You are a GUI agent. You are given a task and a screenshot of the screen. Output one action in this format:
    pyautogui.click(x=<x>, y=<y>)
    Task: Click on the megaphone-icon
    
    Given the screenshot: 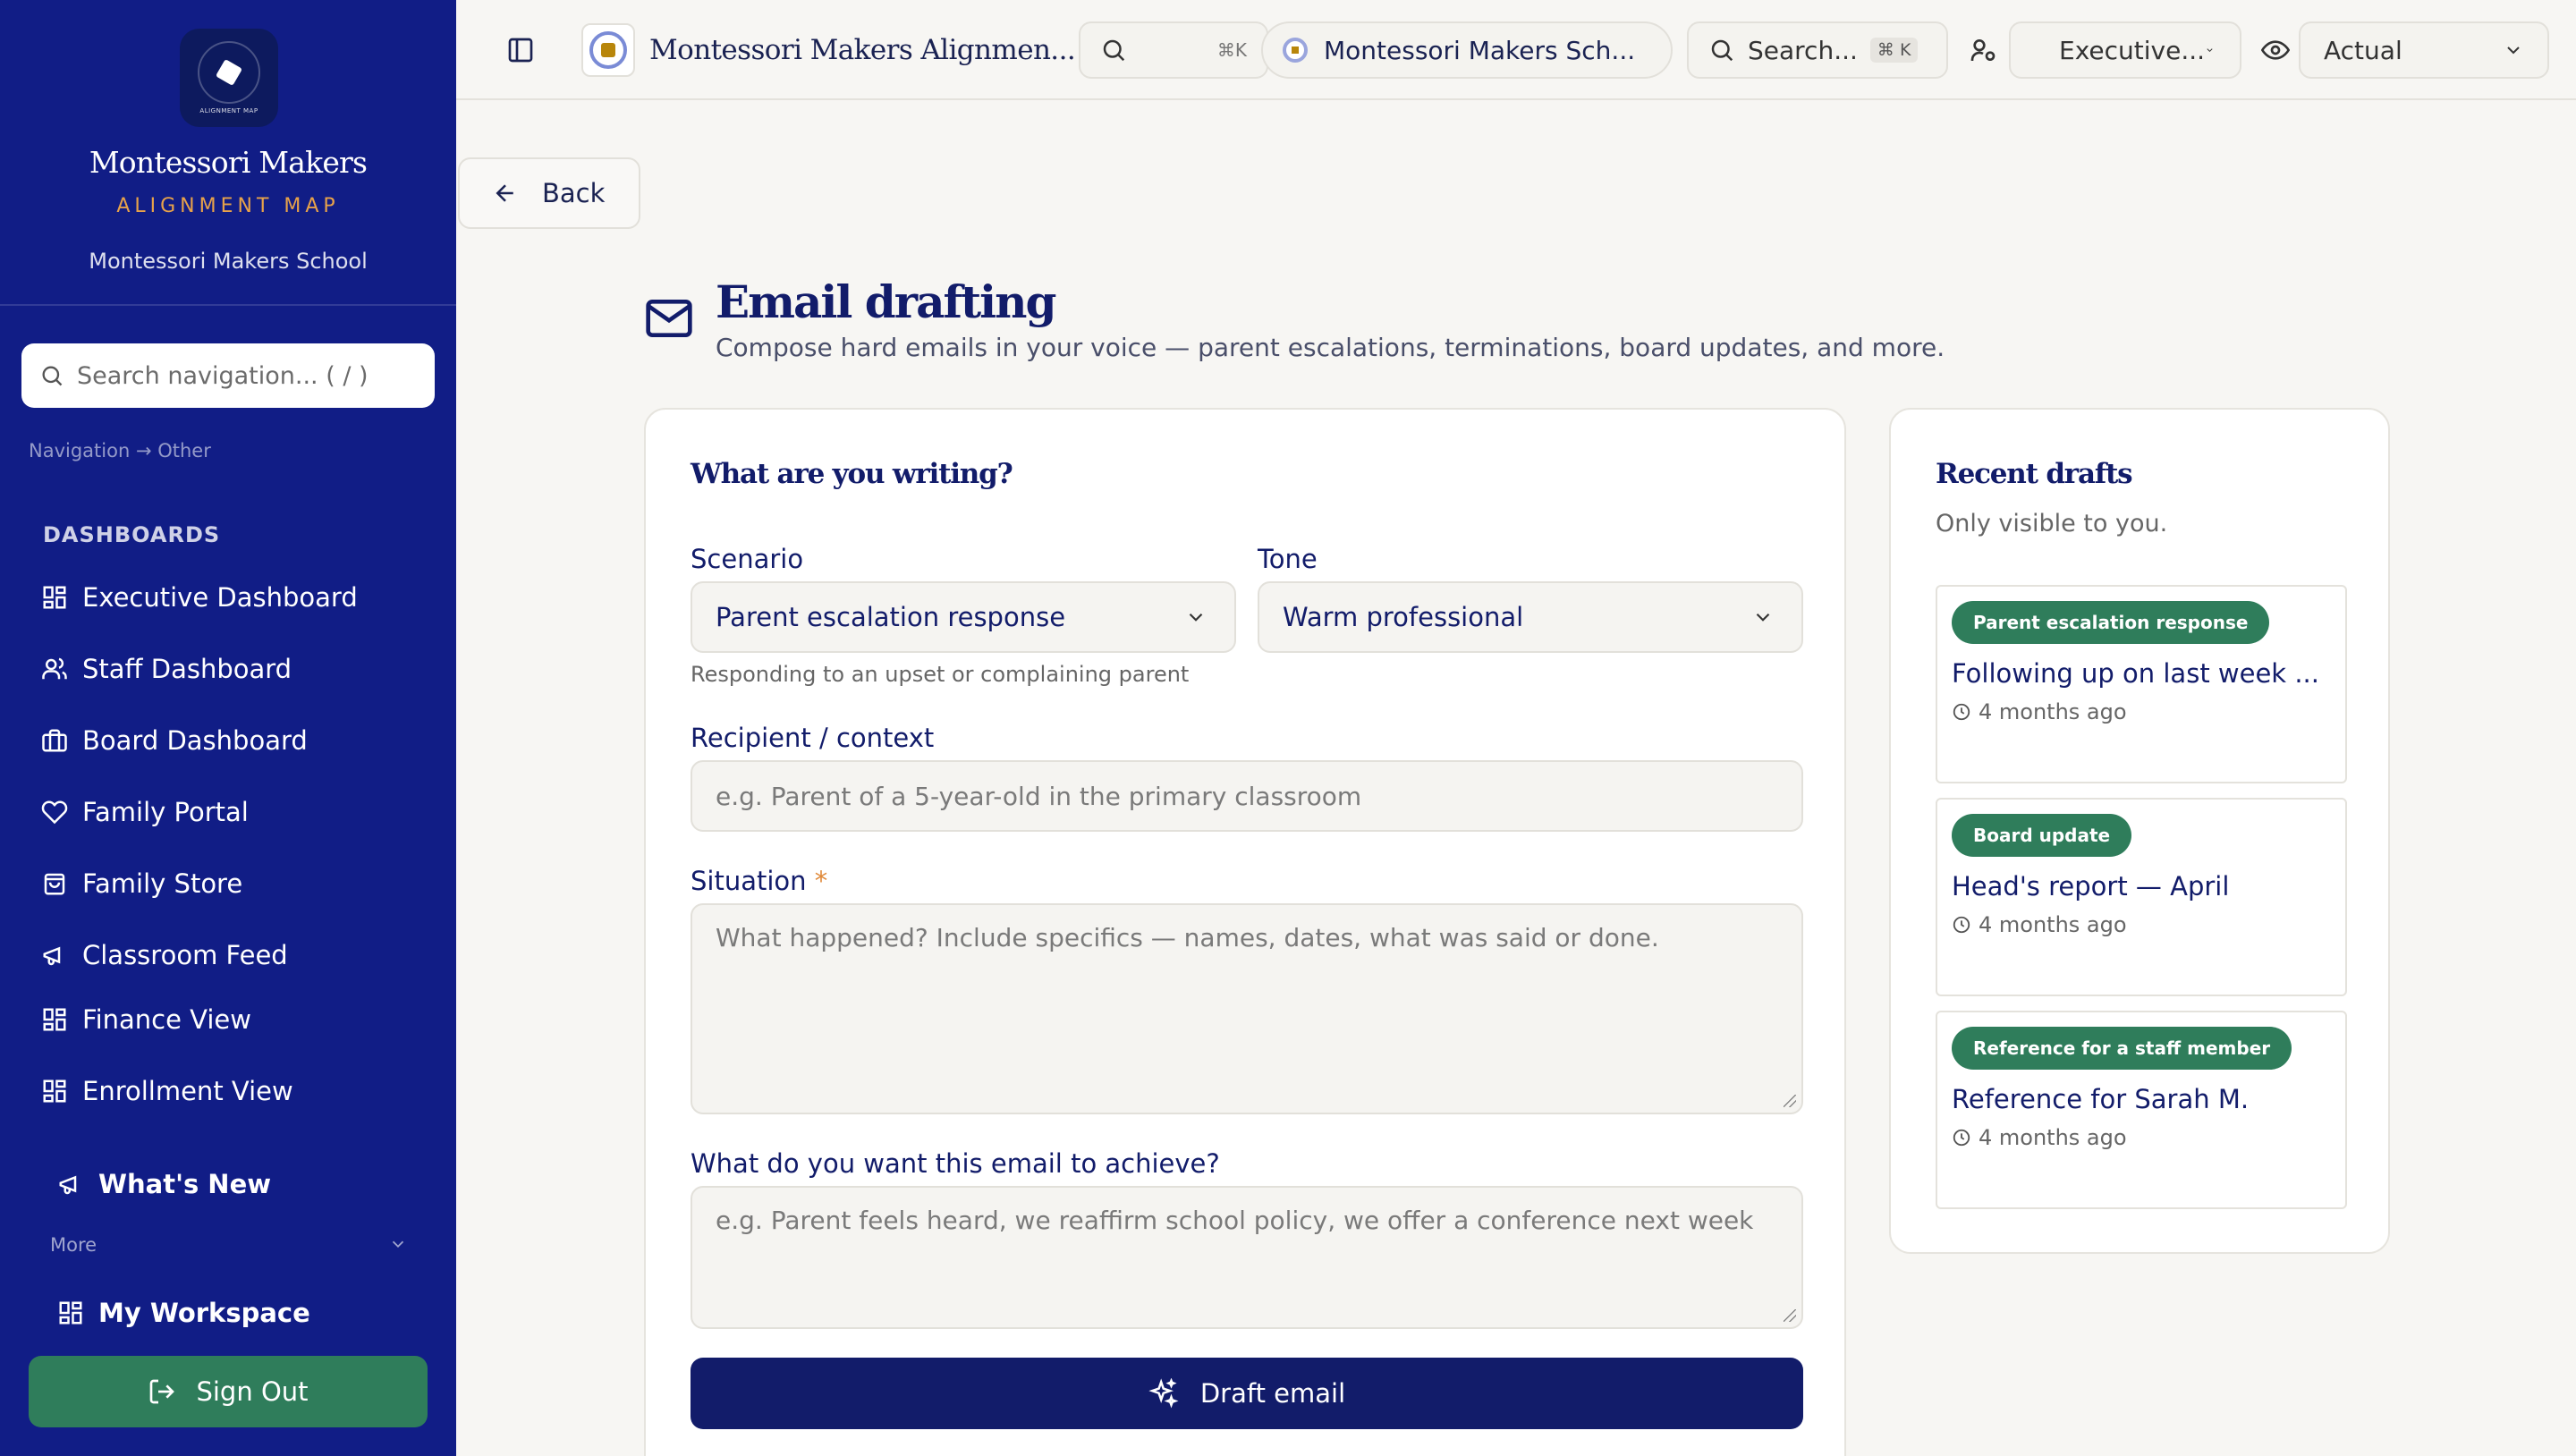 What is the action you would take?
    pyautogui.click(x=68, y=1185)
    